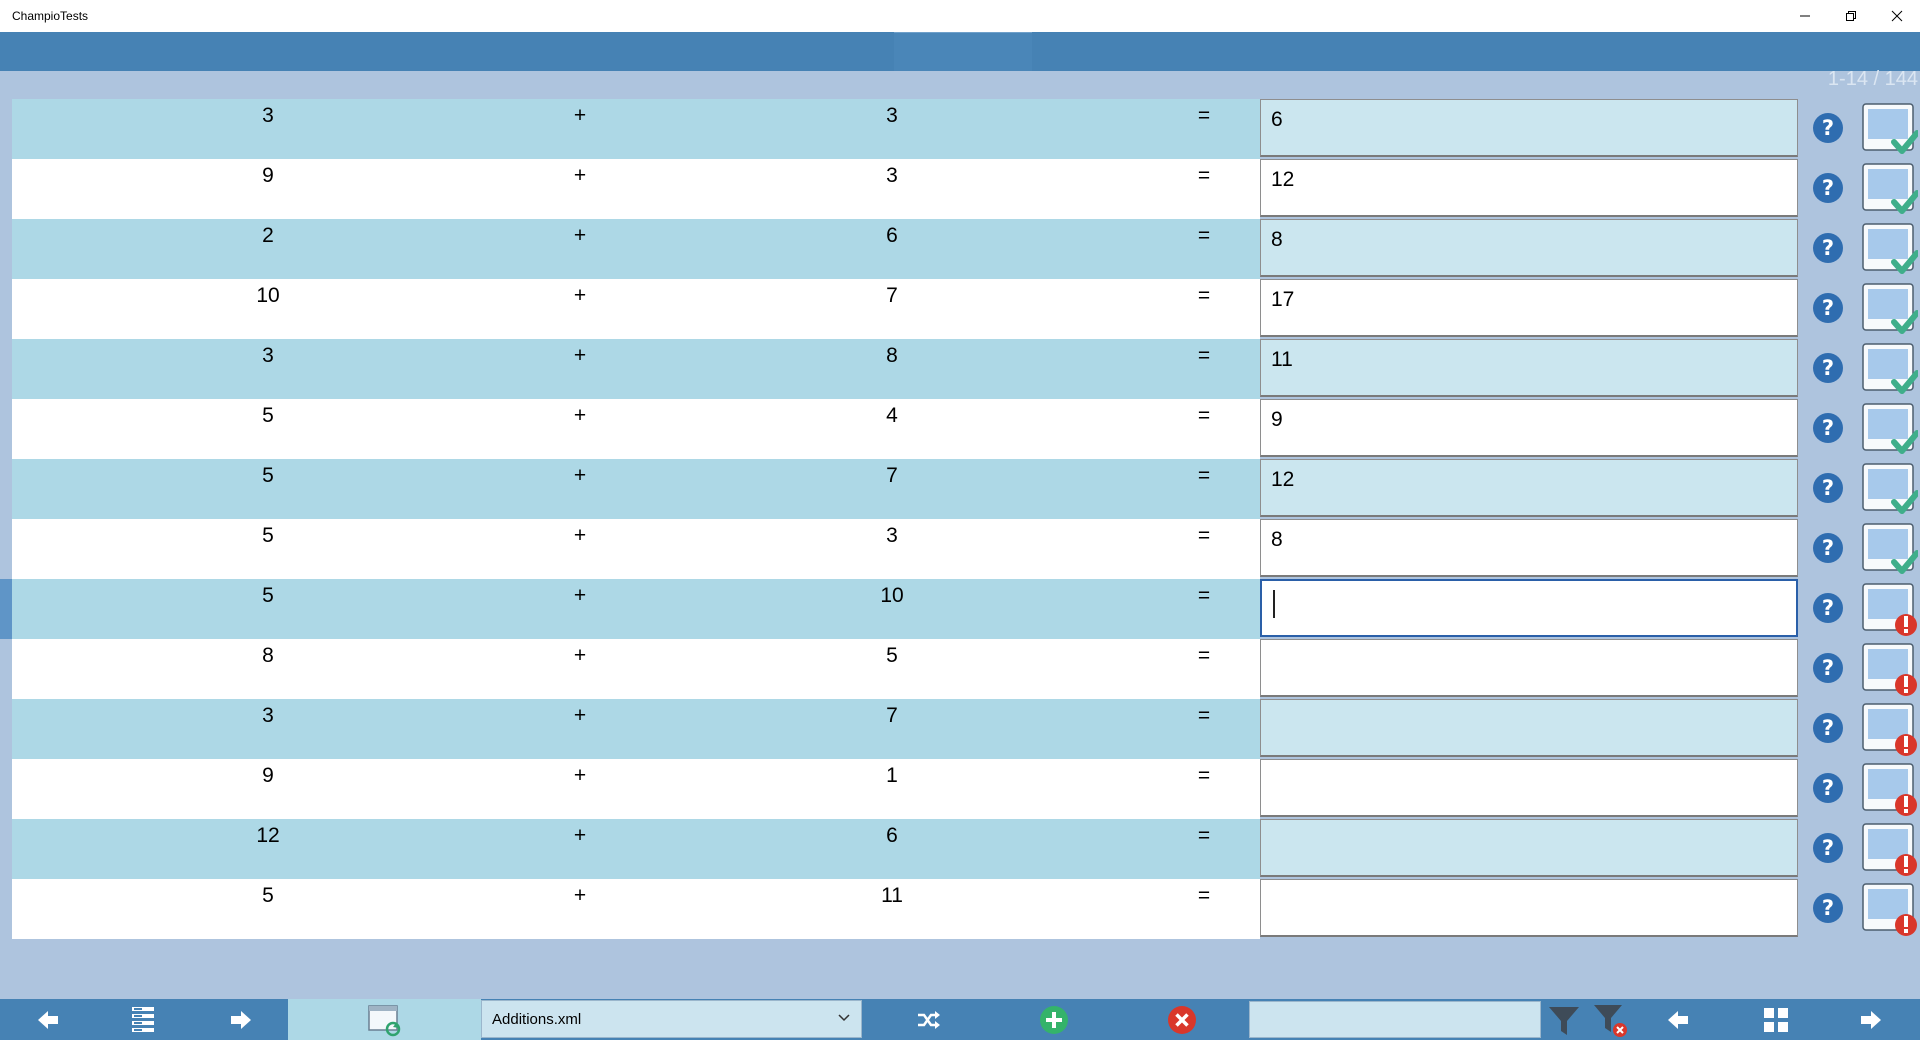 This screenshot has height=1040, width=1920. Describe the element at coordinates (960, 16) in the screenshot. I see `title-bar: ChampioTests` at that location.